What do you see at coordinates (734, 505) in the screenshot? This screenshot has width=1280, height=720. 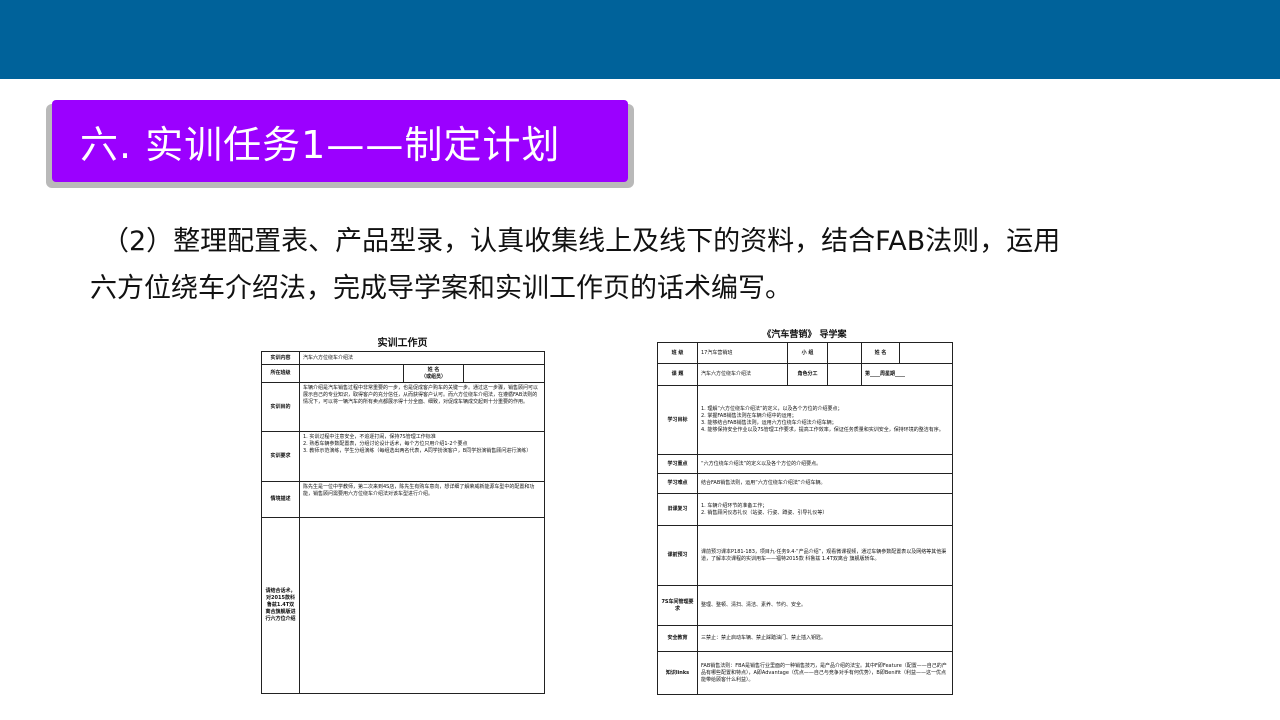 I see `guide-review-item: 1. 车辆介绍环节的准备工作；` at bounding box center [734, 505].